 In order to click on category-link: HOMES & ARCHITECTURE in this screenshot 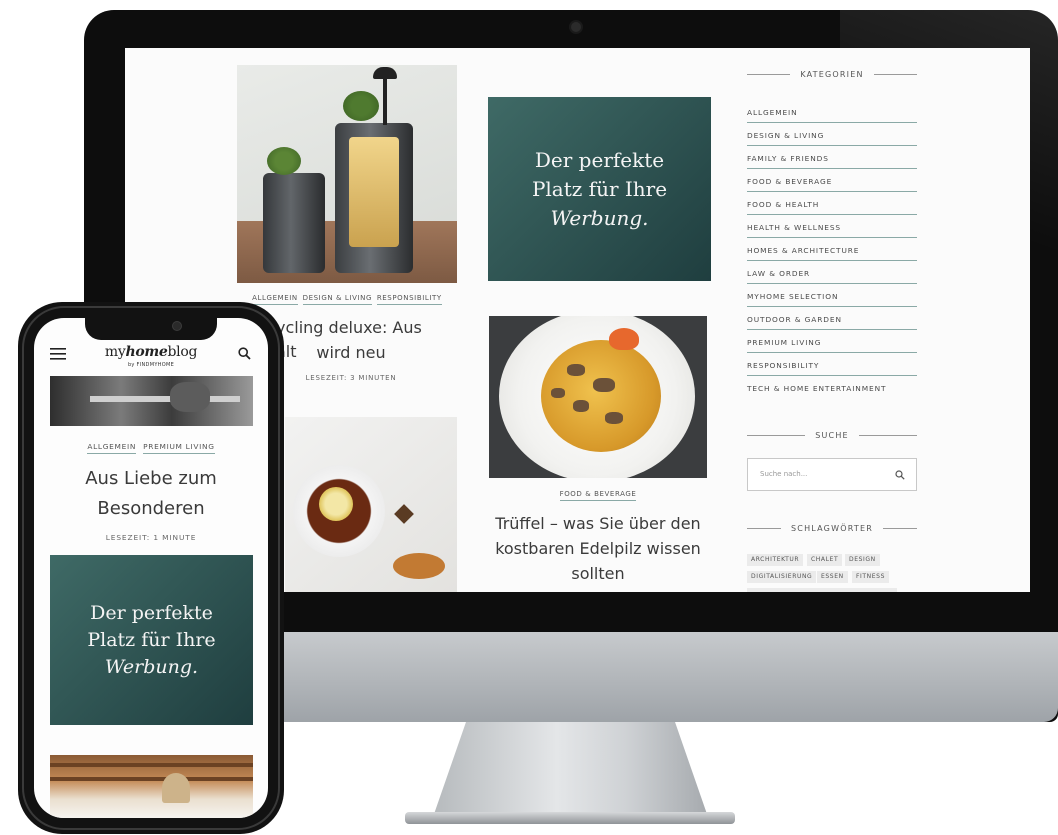, I will do `click(832, 249)`.